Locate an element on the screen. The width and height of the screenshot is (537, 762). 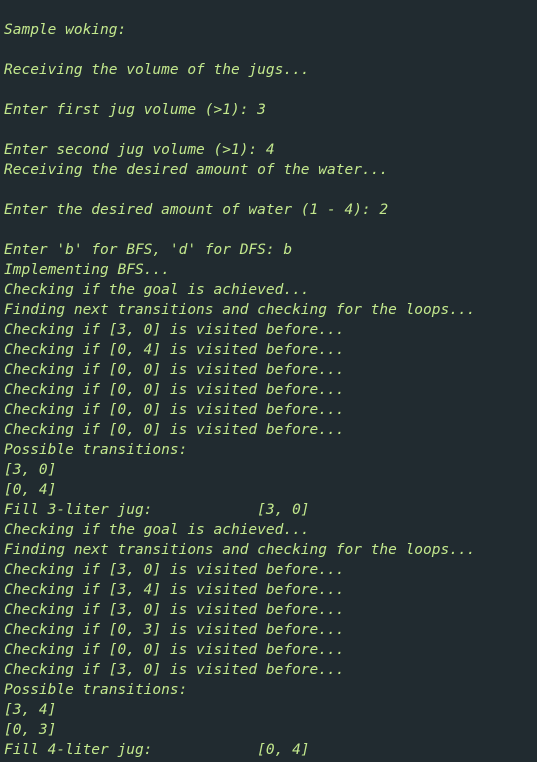
code-line: [3, 0] is located at coordinates (30, 470).